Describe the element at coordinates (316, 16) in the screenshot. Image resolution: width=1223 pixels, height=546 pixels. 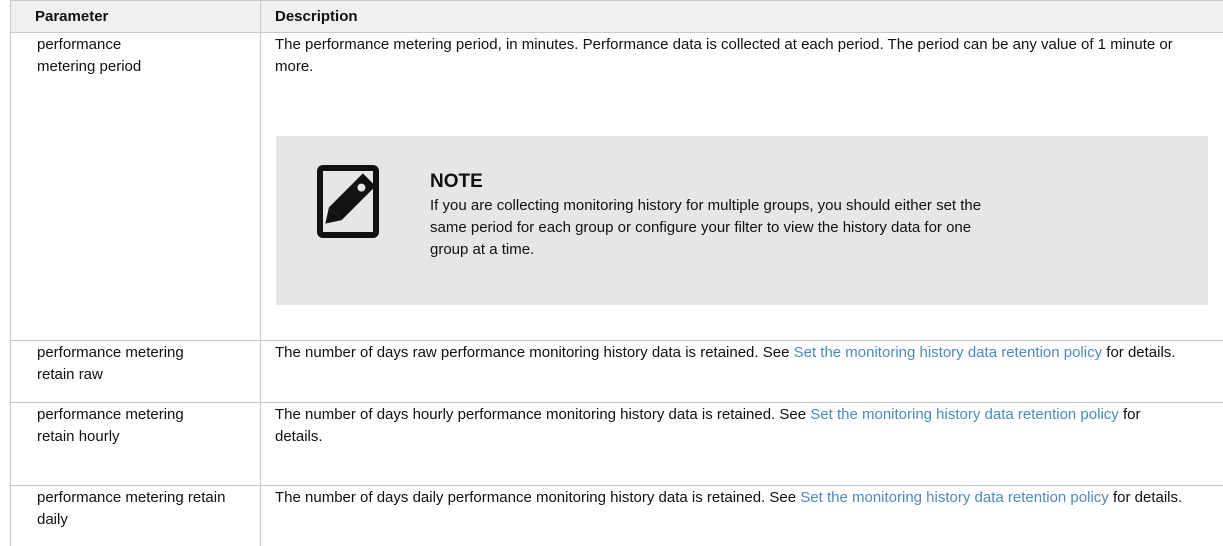
I see `header-description-label: Description` at that location.